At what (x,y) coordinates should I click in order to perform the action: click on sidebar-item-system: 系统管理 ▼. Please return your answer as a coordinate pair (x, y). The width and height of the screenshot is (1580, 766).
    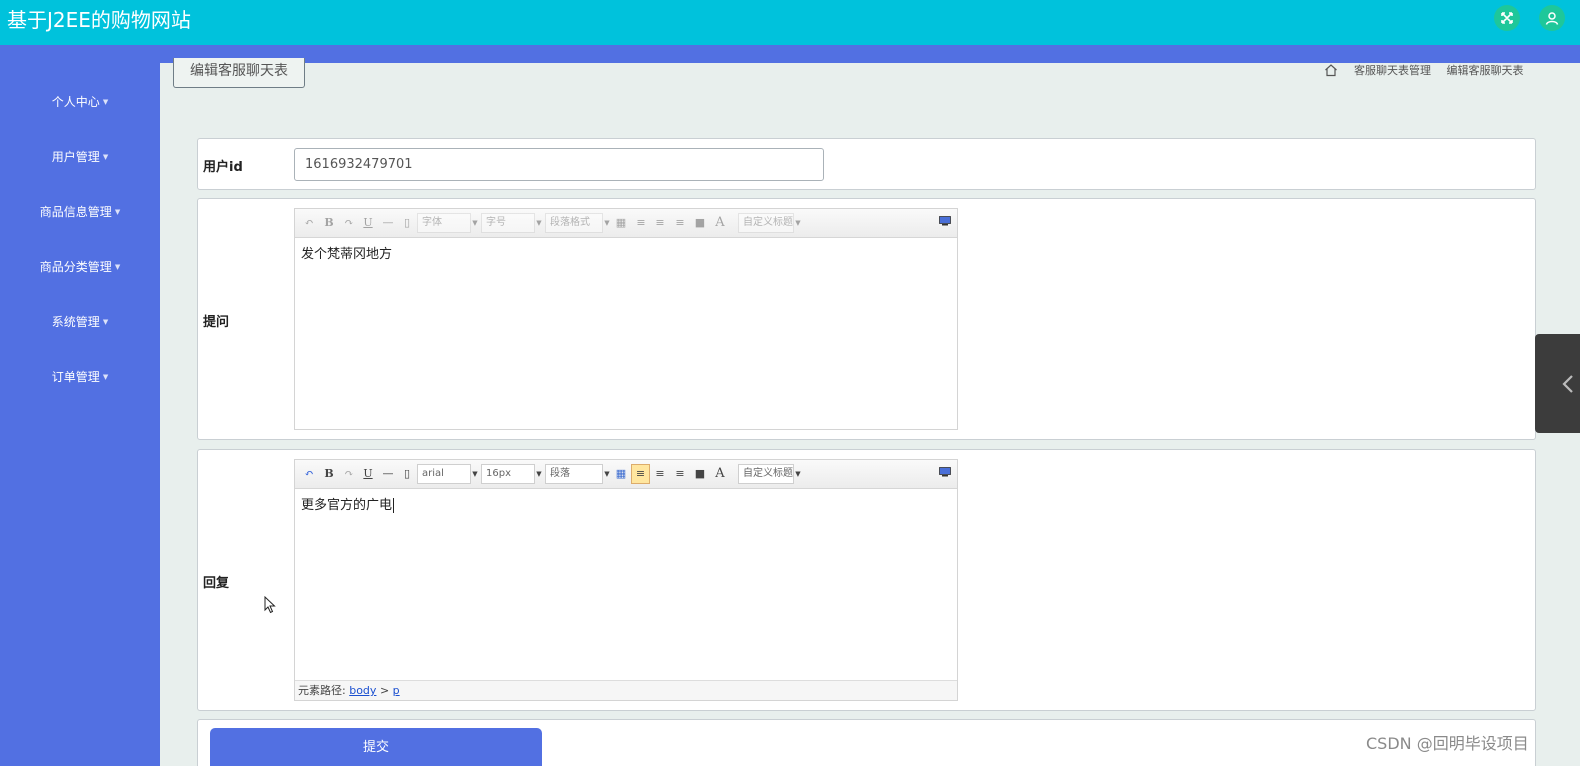
    Looking at the image, I should click on (80, 322).